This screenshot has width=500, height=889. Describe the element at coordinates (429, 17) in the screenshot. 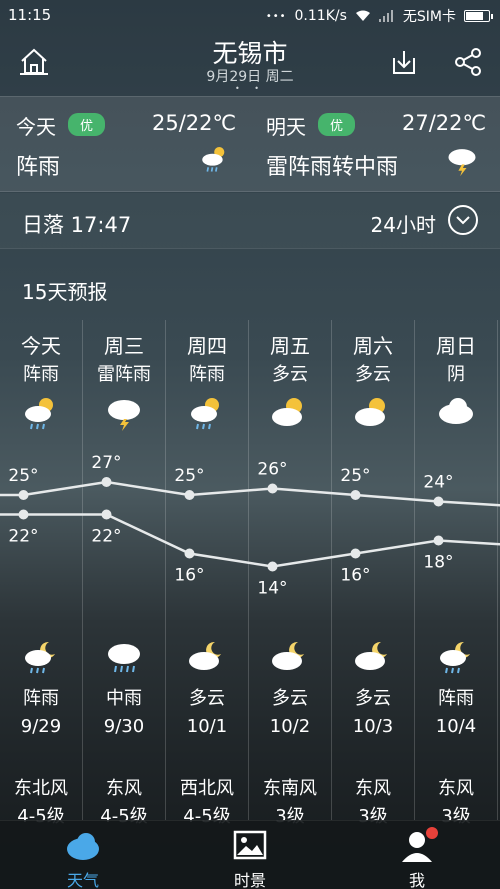

I see `sim-status: 无SIM卡` at that location.